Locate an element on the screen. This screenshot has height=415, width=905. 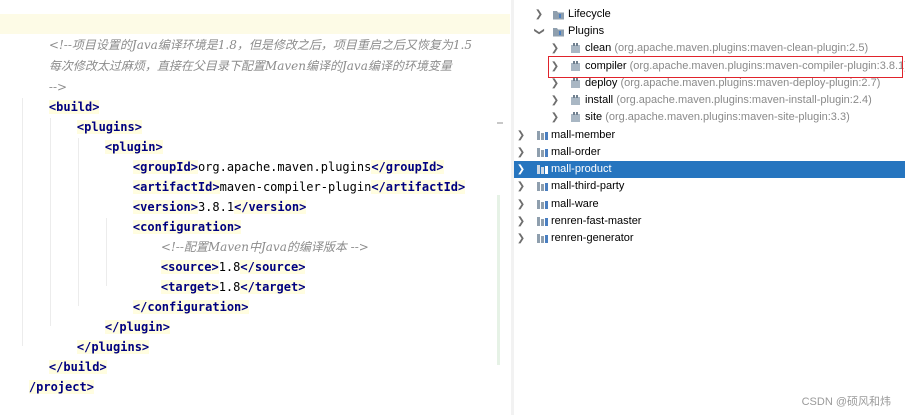
chevron-down-icon: ❯ is located at coordinates (539, 32).